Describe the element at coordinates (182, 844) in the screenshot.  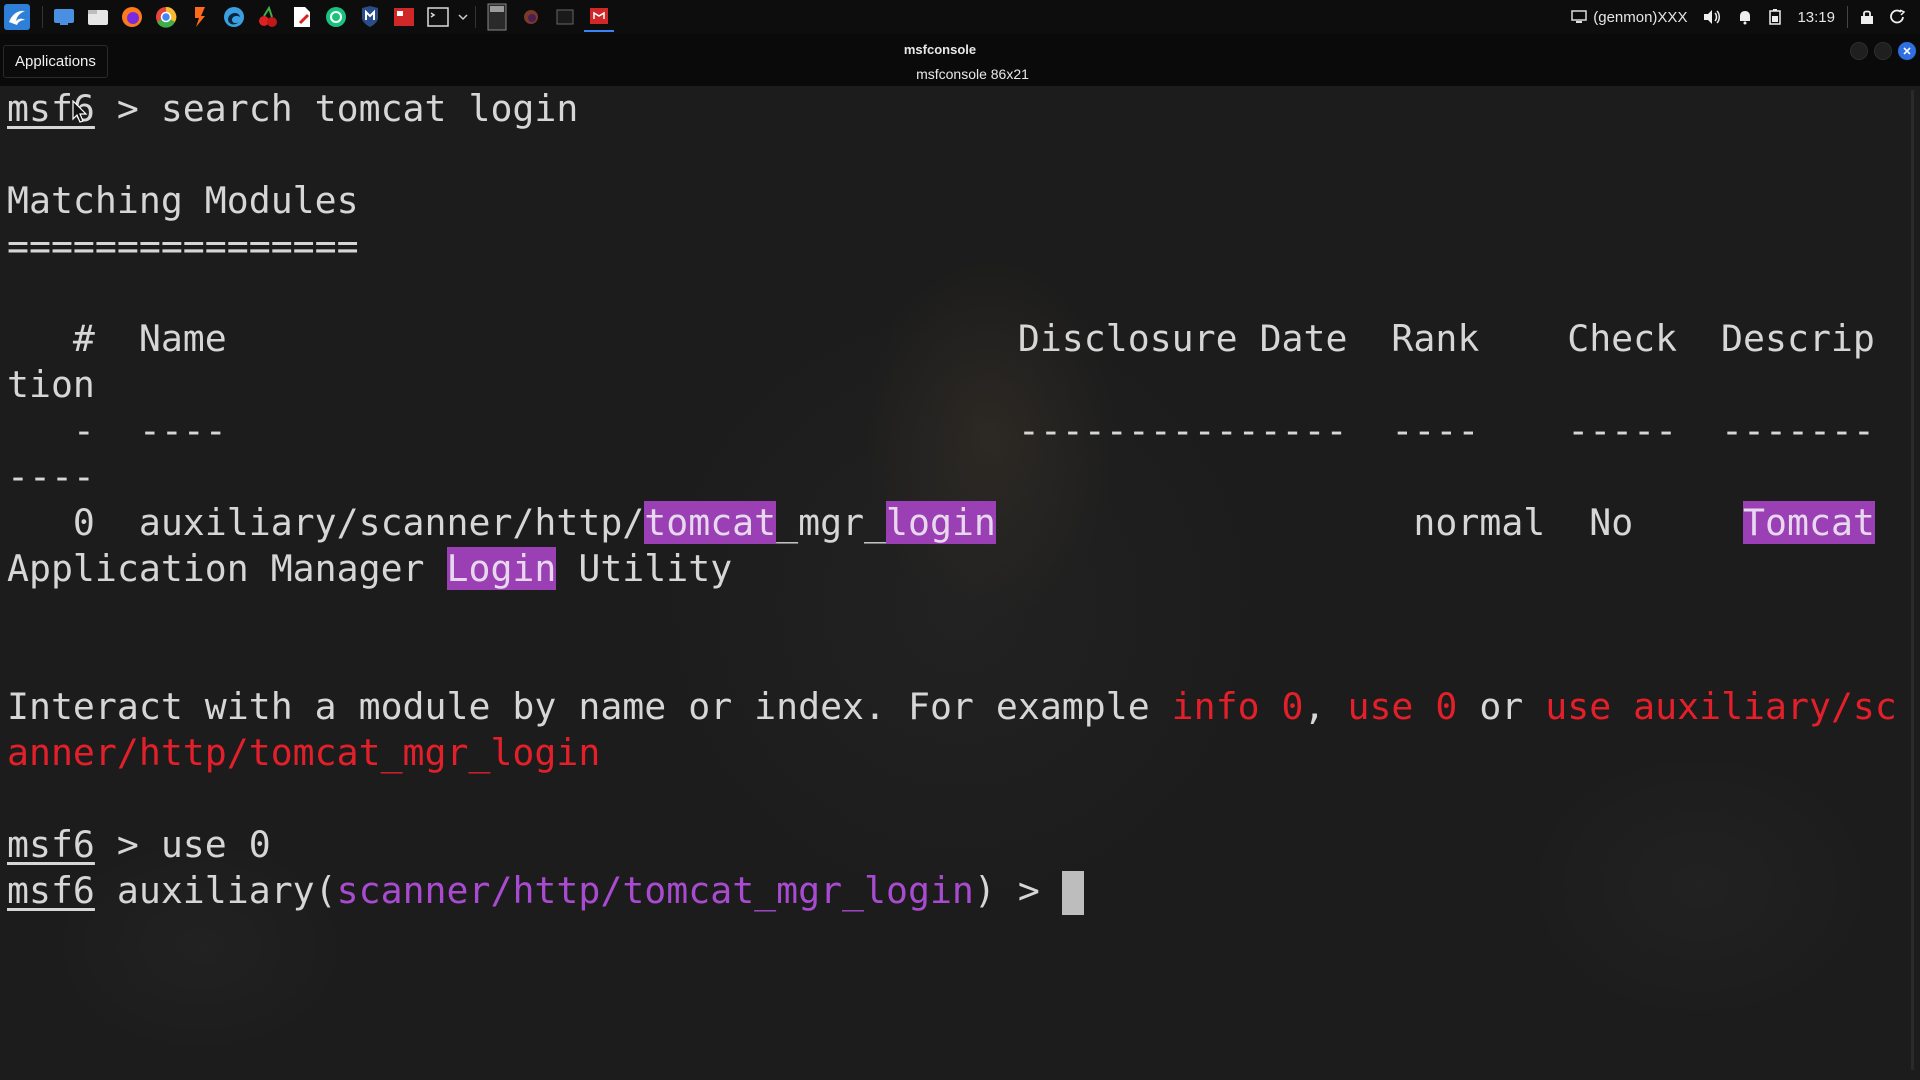
I see `command-text: > use 0` at that location.